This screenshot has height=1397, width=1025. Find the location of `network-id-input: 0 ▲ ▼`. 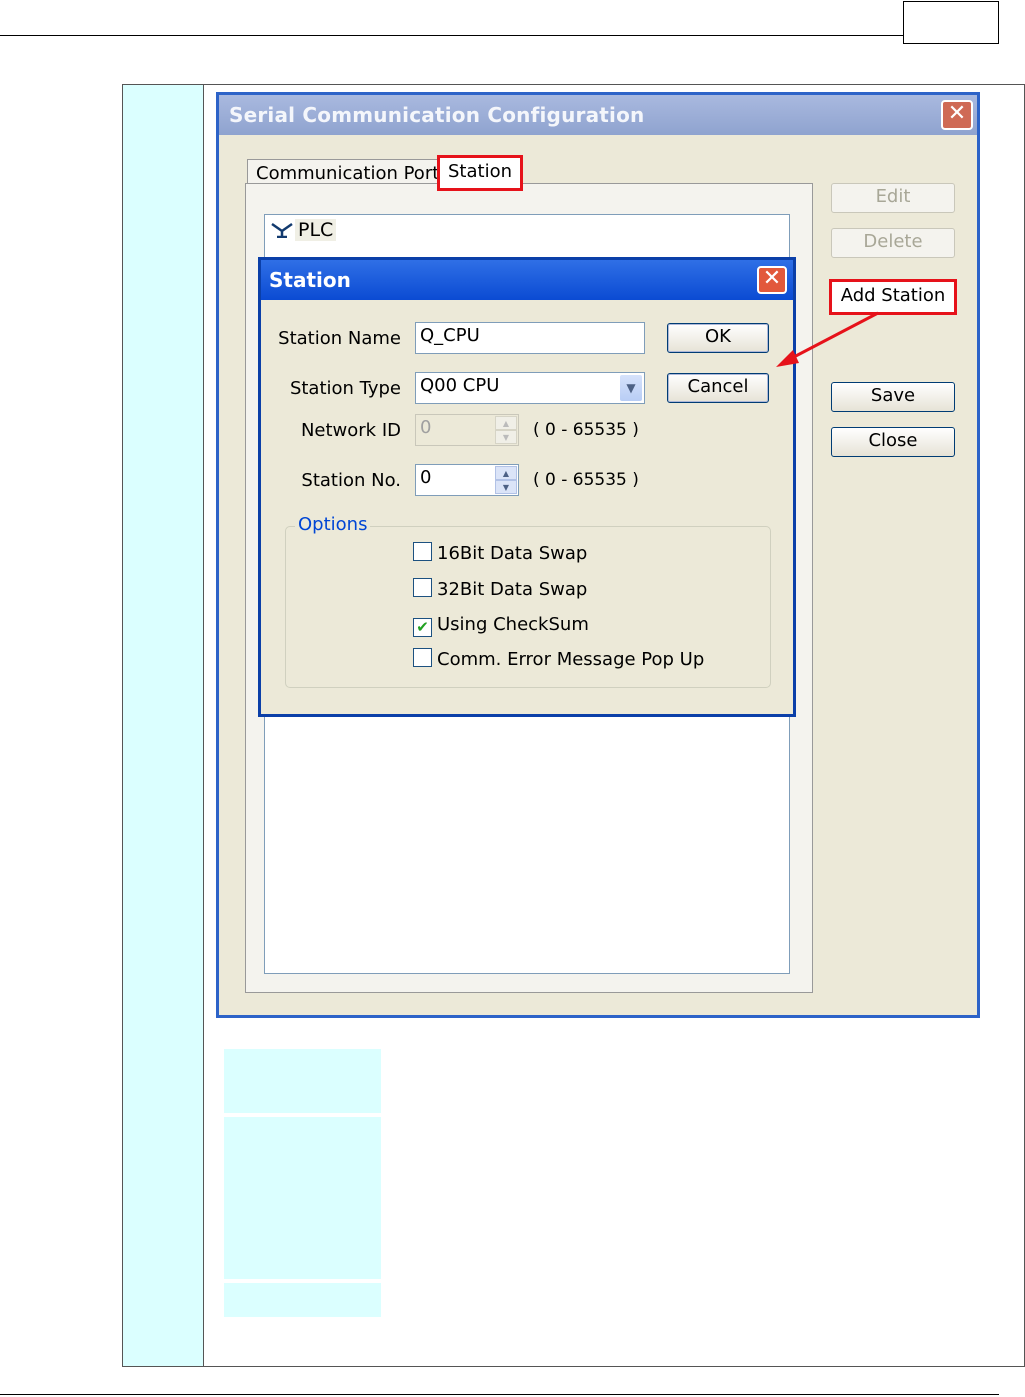

network-id-input: 0 ▲ ▼ is located at coordinates (467, 430).